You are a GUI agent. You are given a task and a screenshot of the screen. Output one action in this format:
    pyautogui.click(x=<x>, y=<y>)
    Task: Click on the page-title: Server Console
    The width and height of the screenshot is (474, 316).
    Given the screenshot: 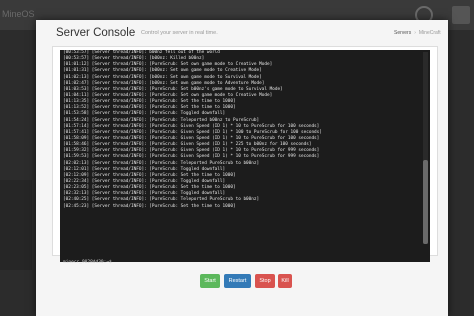 What is the action you would take?
    pyautogui.click(x=96, y=33)
    